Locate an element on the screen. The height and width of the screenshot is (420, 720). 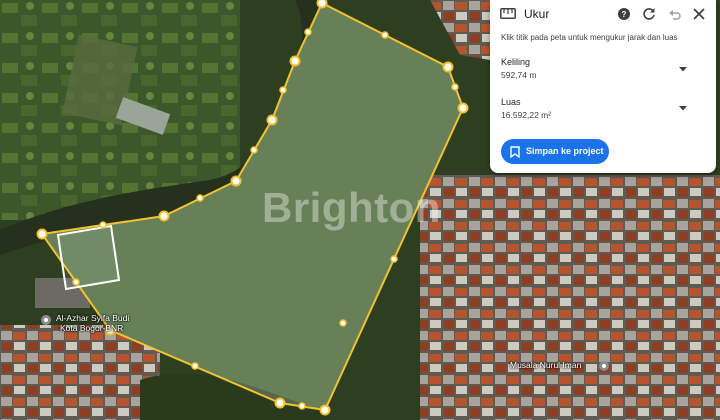
perimeter-value: 592,74 m is located at coordinates (519, 75).